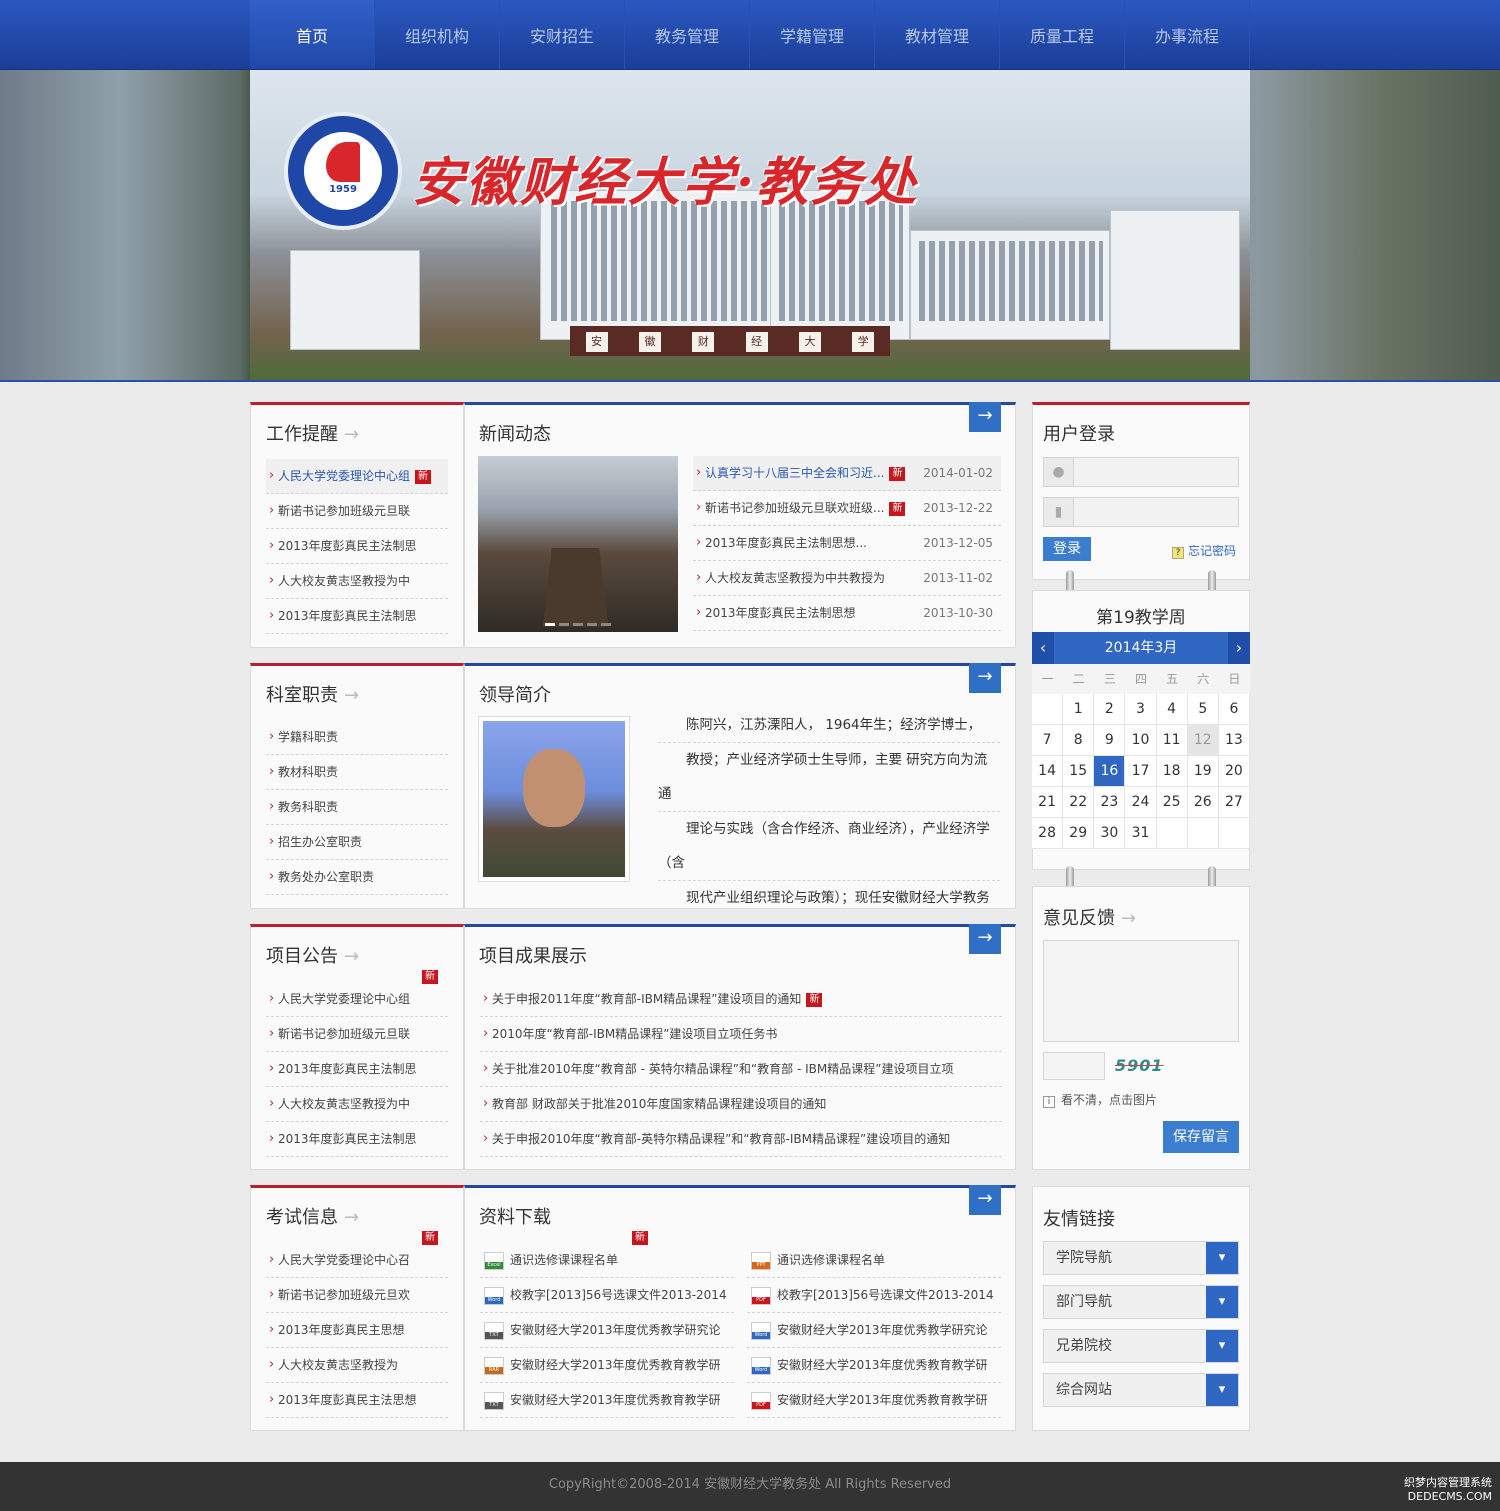  Describe the element at coordinates (1234, 740) in the screenshot. I see `calendar-day: 13` at that location.